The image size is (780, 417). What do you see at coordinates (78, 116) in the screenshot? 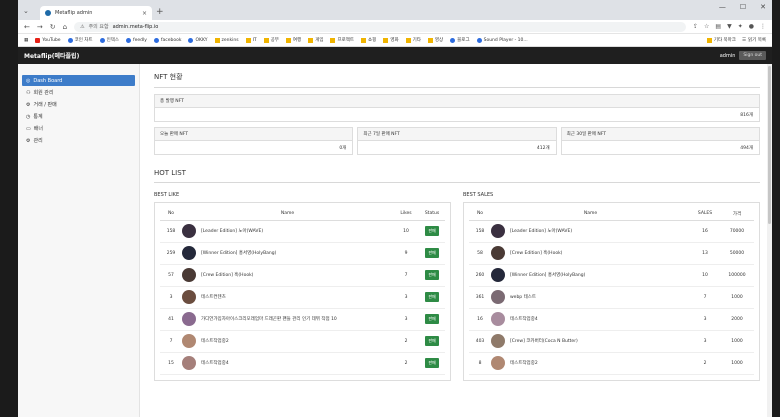
I see `sidebar-item-stats: ◷ 통계` at bounding box center [78, 116].